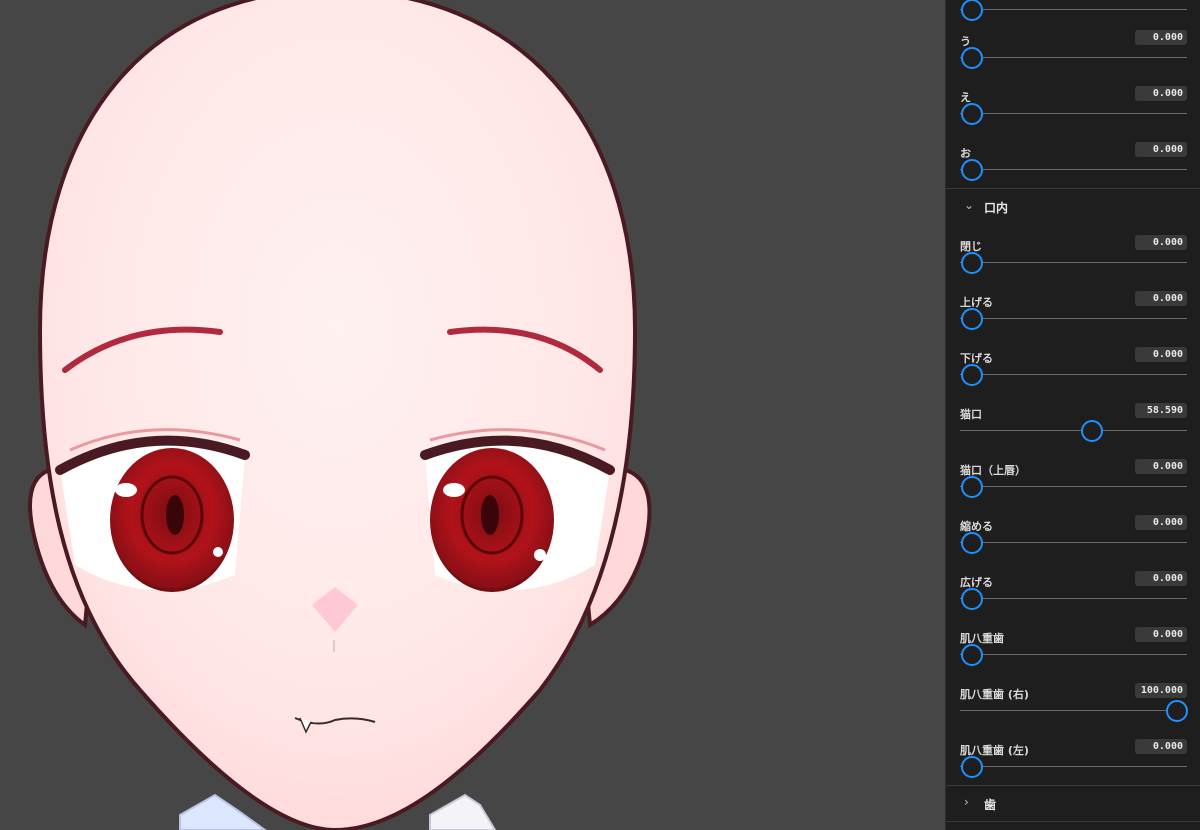 This screenshot has width=1200, height=830. What do you see at coordinates (966, 802) in the screenshot?
I see `chevron-right-icon: ›` at bounding box center [966, 802].